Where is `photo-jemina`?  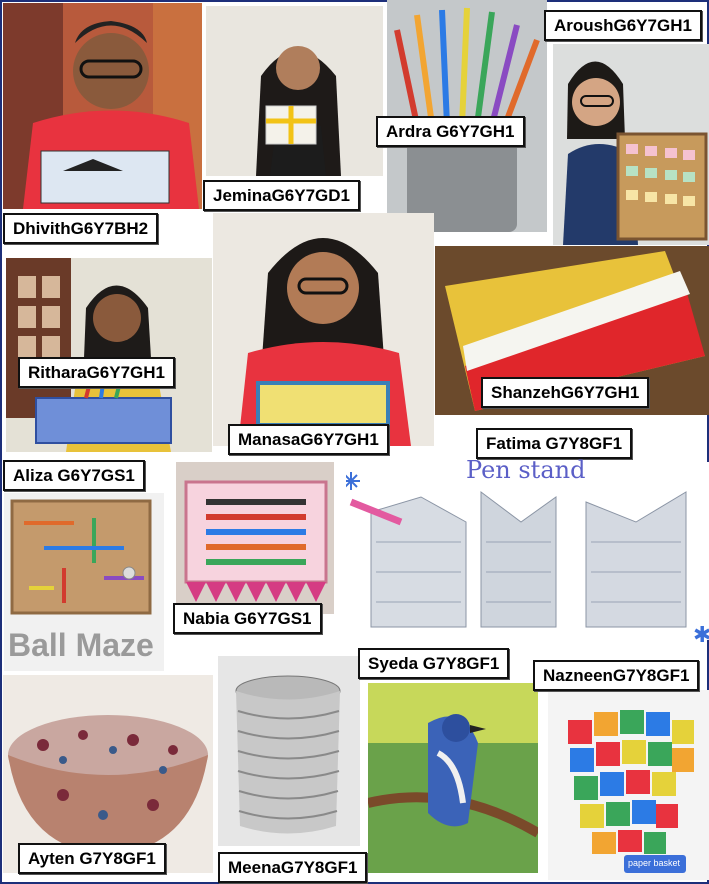
photo-jemina is located at coordinates (294, 91).